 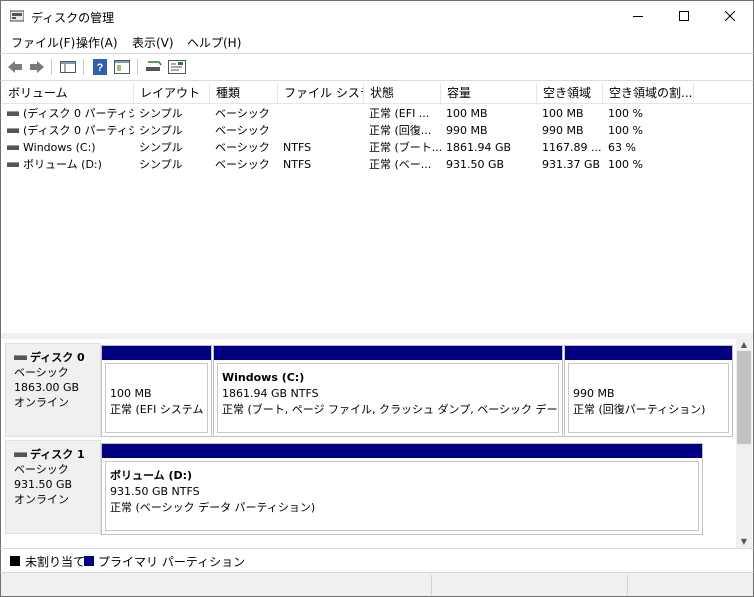 I want to click on capacity-cell: 1861.94 GB, so click(x=479, y=147).